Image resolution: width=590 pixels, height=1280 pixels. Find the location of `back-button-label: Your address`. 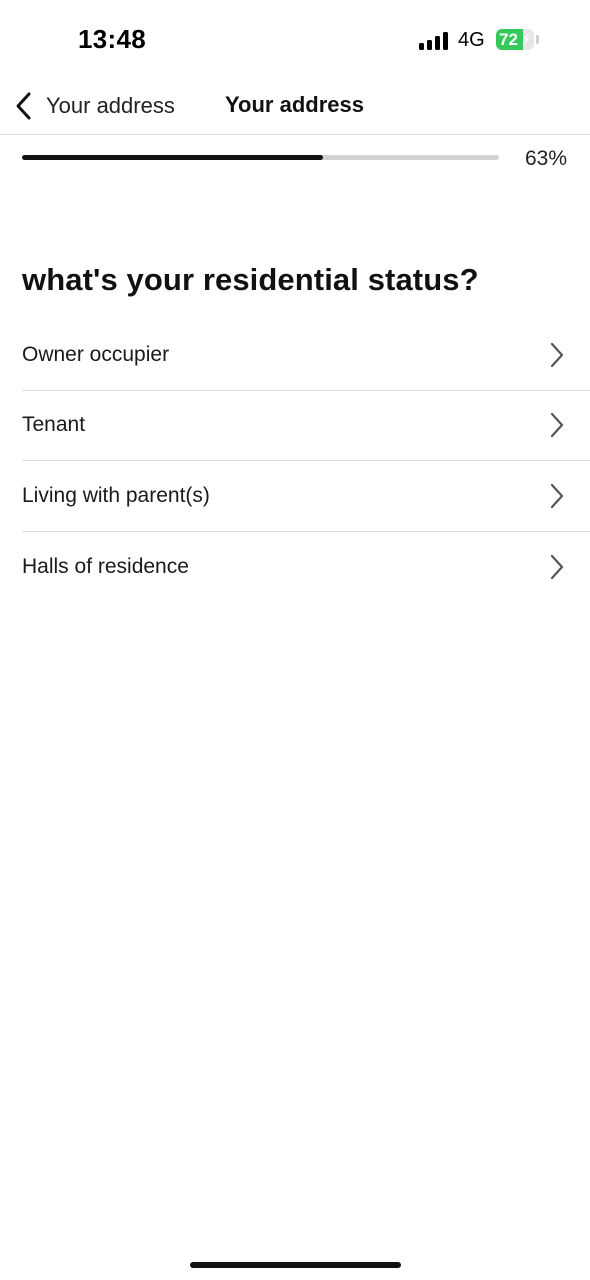

back-button-label: Your address is located at coordinates (110, 105).